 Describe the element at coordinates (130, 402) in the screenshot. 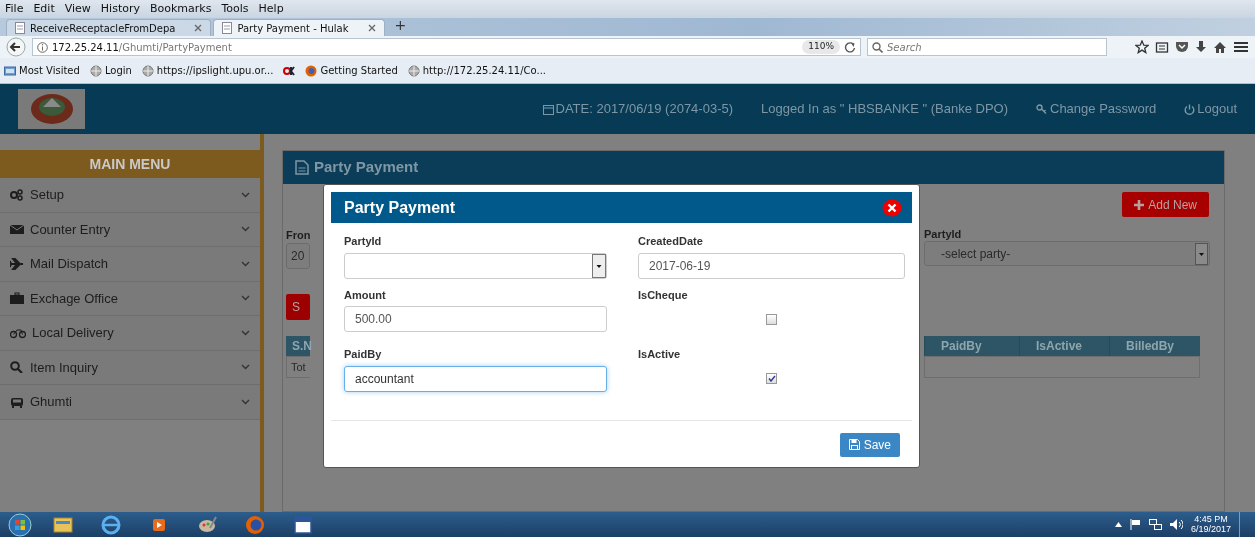

I see `sidebar-item: Ghumti` at that location.